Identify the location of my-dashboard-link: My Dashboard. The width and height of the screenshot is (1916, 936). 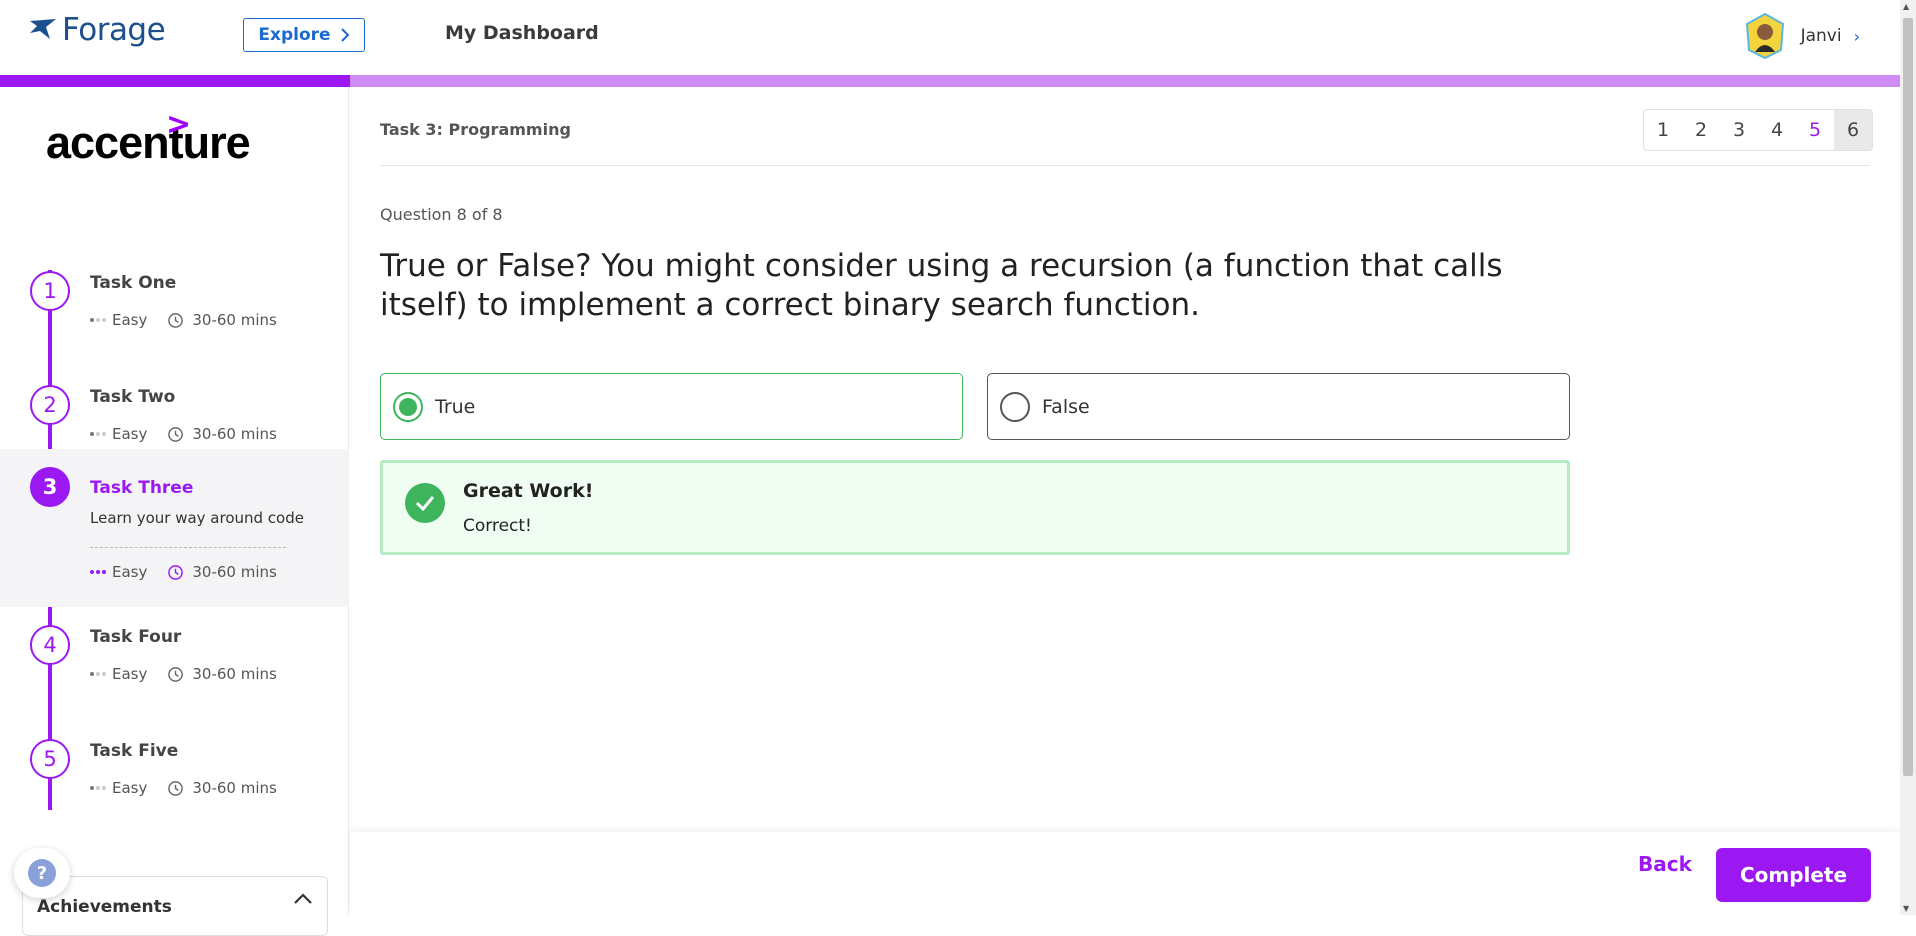
(522, 33).